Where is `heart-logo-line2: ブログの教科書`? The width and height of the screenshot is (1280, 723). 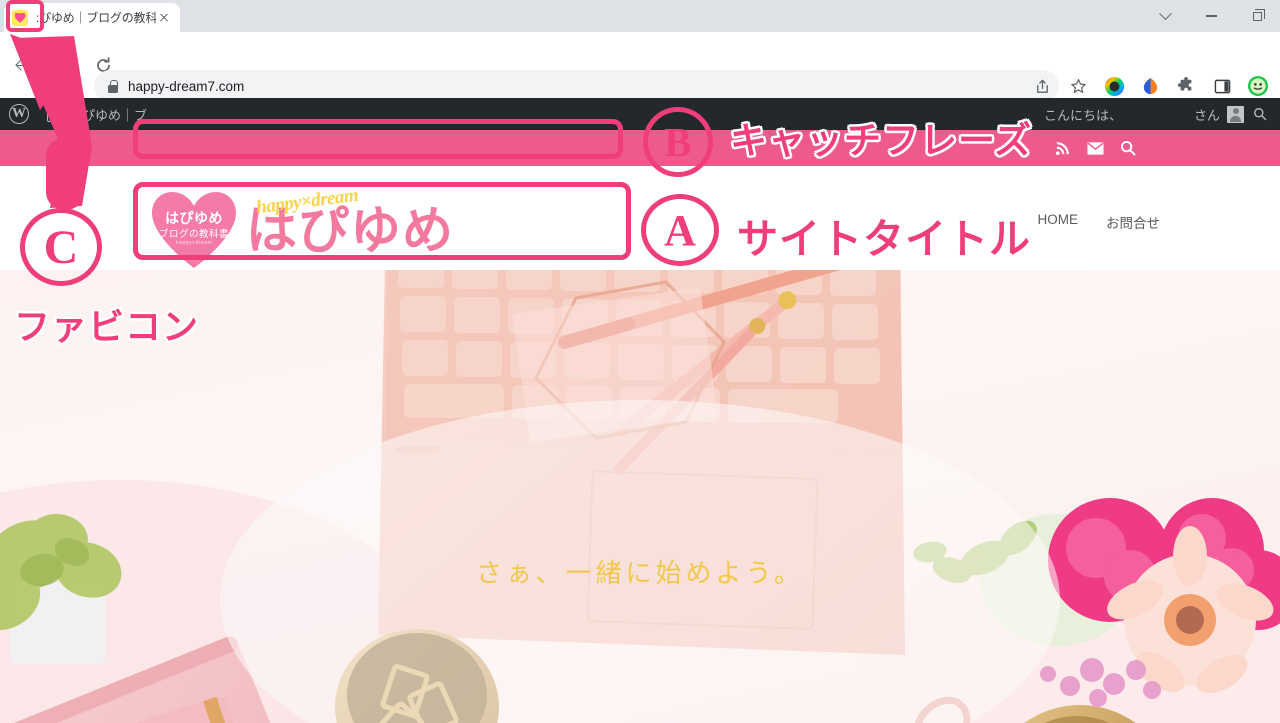 heart-logo-line2: ブログの教科書 is located at coordinates (193, 234).